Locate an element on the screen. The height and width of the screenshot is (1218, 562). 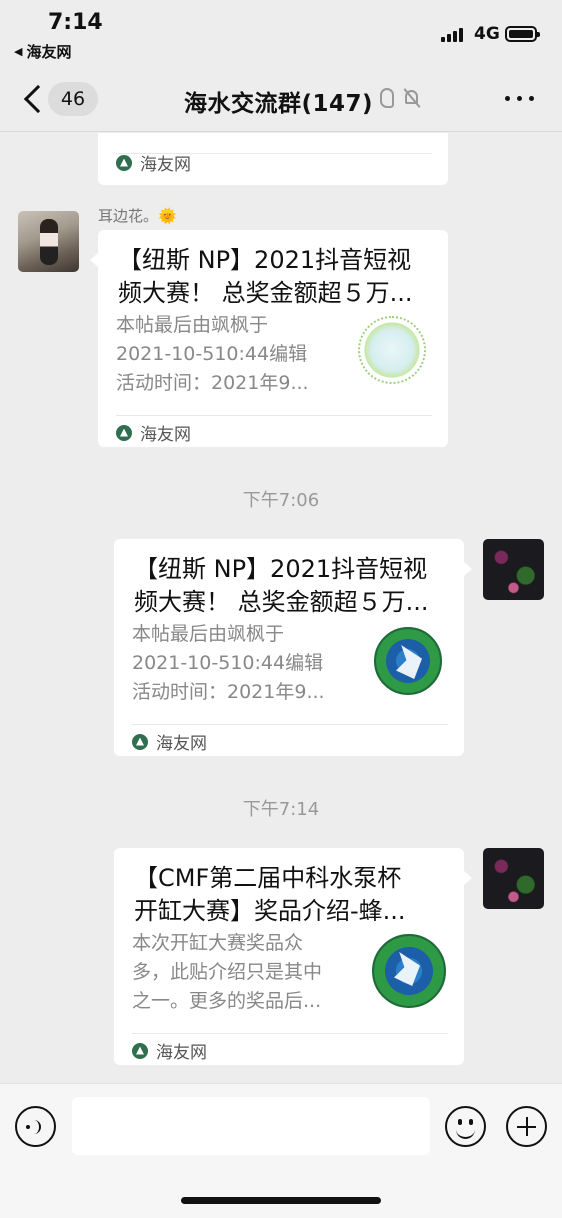
message-input is located at coordinates (251, 1126).